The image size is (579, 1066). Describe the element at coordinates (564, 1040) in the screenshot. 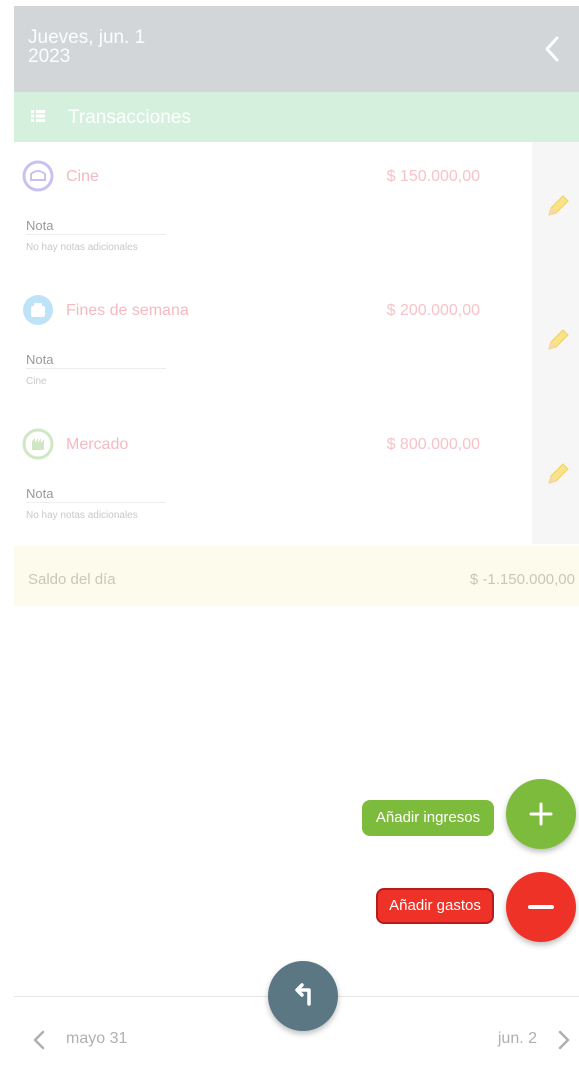

I see `chevron-right-icon` at that location.